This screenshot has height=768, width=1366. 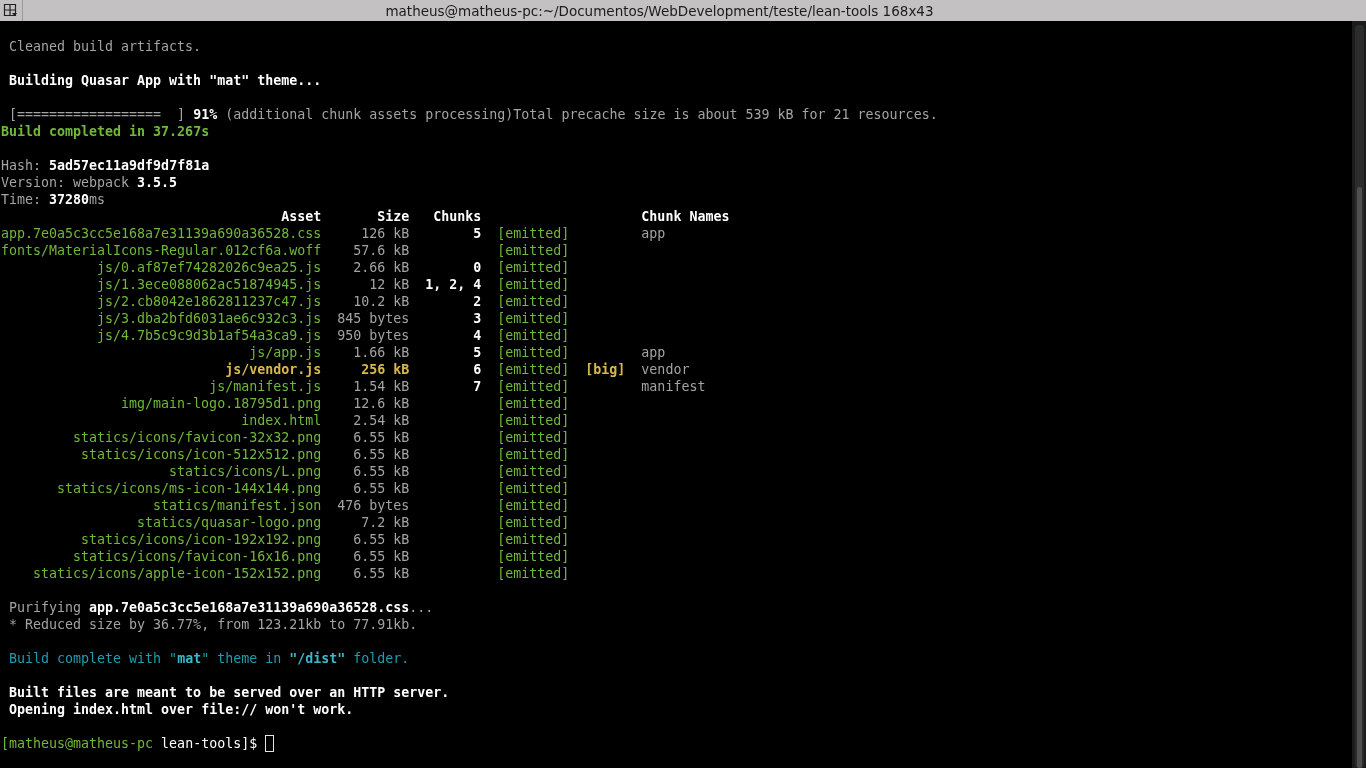 I want to click on asset-name: js/vendor.js, so click(x=273, y=369).